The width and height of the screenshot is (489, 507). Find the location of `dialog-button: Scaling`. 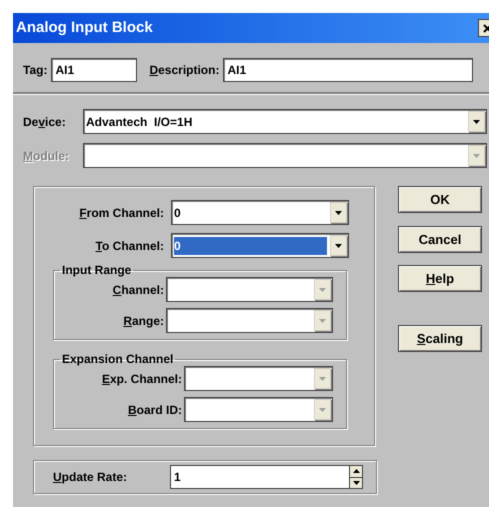

dialog-button: Scaling is located at coordinates (440, 338).